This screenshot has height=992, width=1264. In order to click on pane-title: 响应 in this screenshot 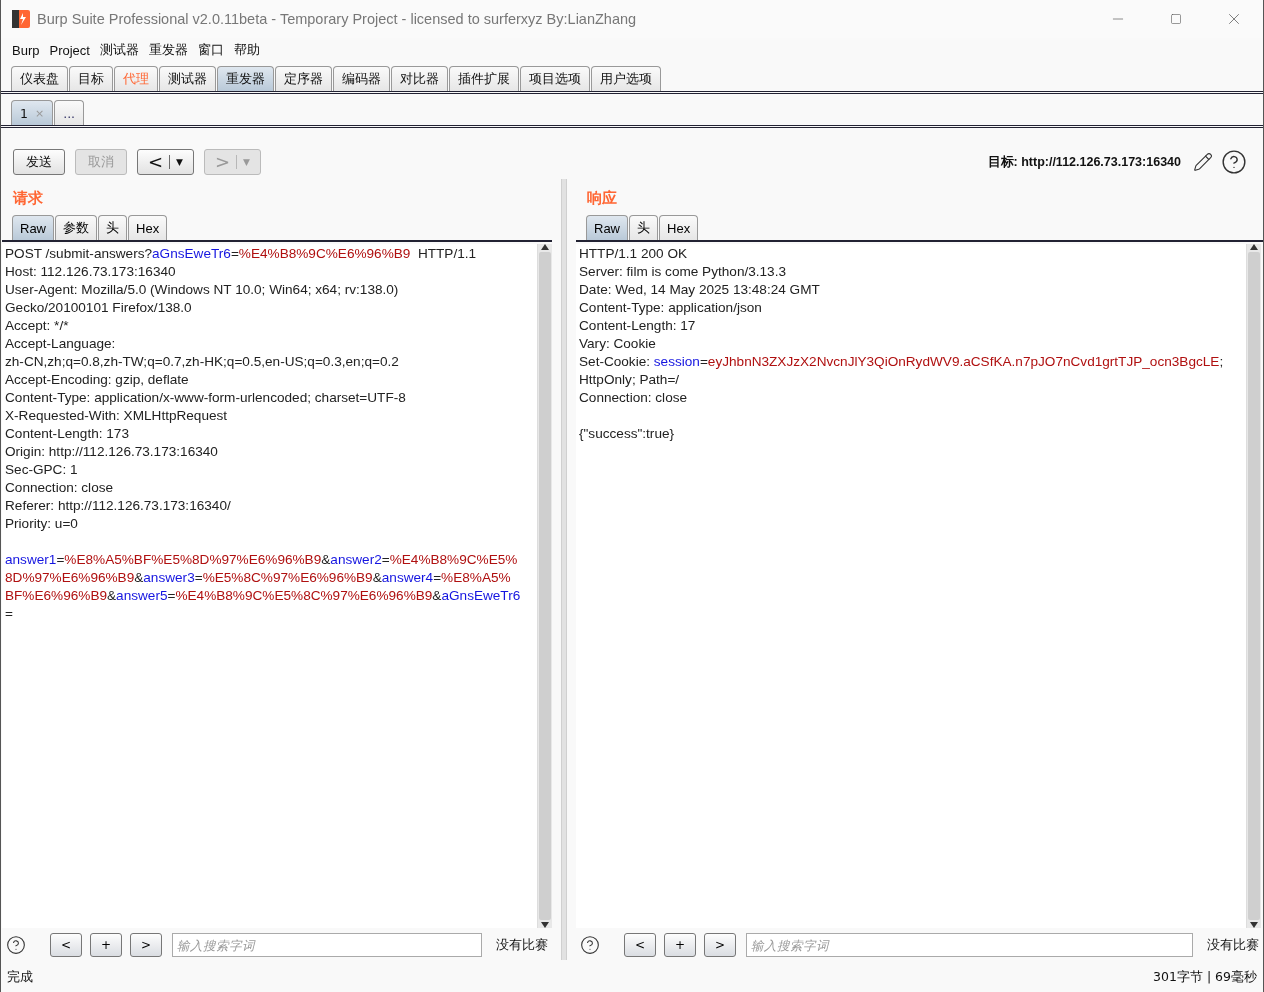, I will do `click(602, 198)`.